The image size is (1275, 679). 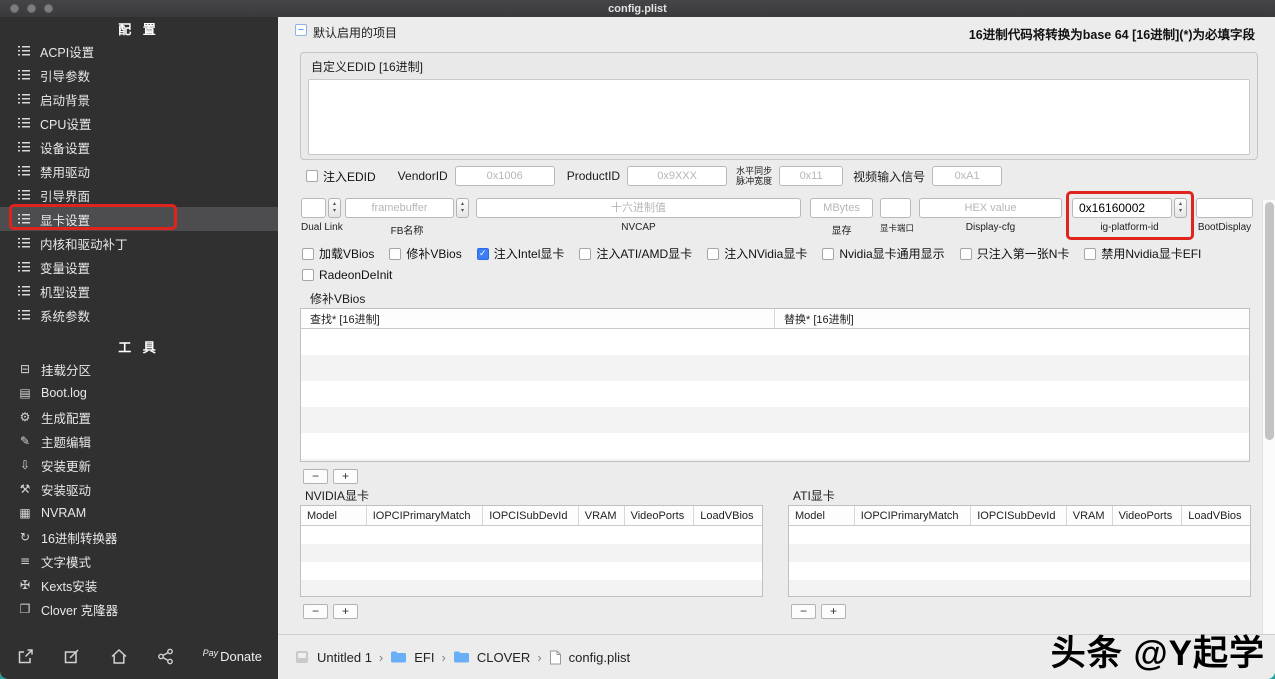 I want to click on collapse-checkbox-icon: −, so click(x=301, y=30).